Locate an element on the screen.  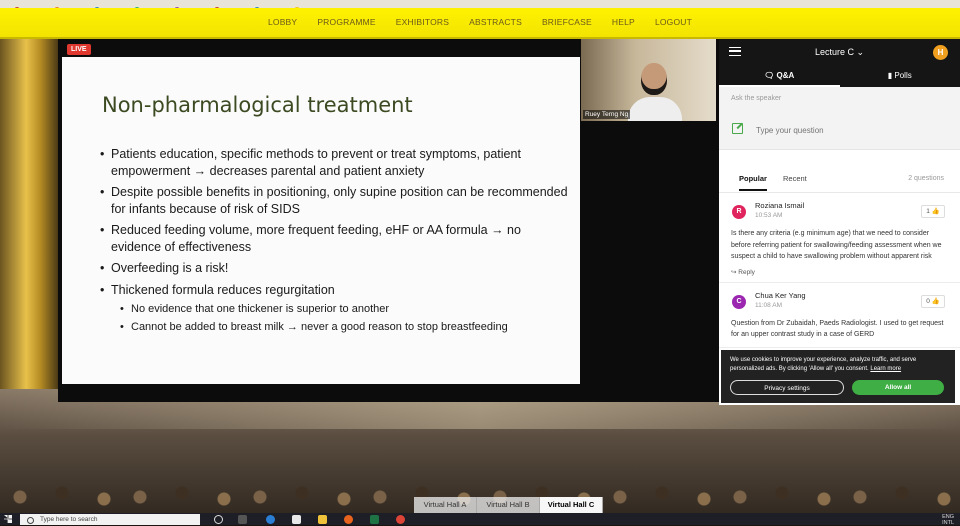
file-explorer-icon is located at coordinates (322, 519).